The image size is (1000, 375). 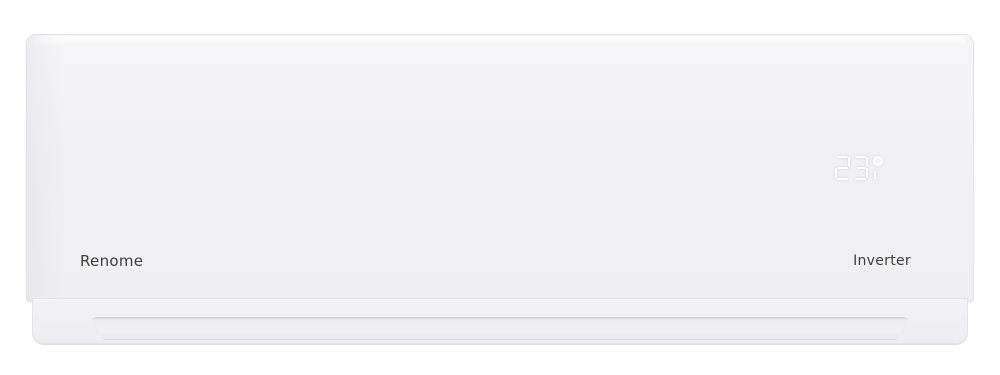 I want to click on temperature-display: 23, so click(x=865, y=168).